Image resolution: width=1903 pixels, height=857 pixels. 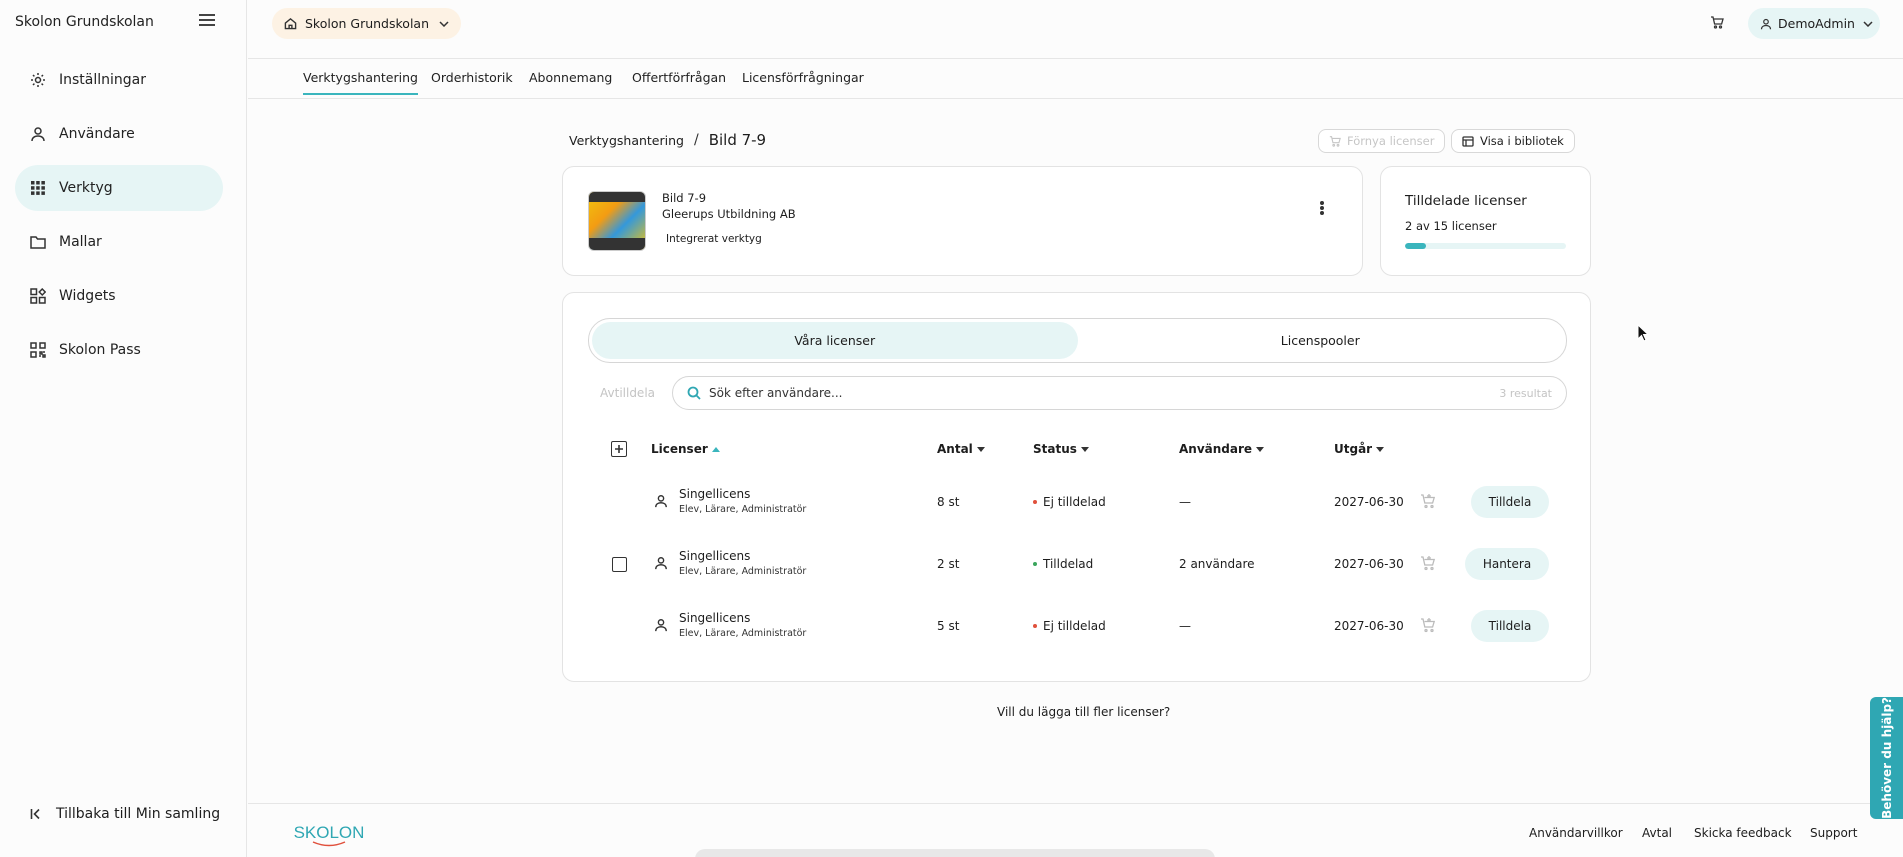 What do you see at coordinates (1321, 340) in the screenshot?
I see `tab-licenspooler: Licenspooler` at bounding box center [1321, 340].